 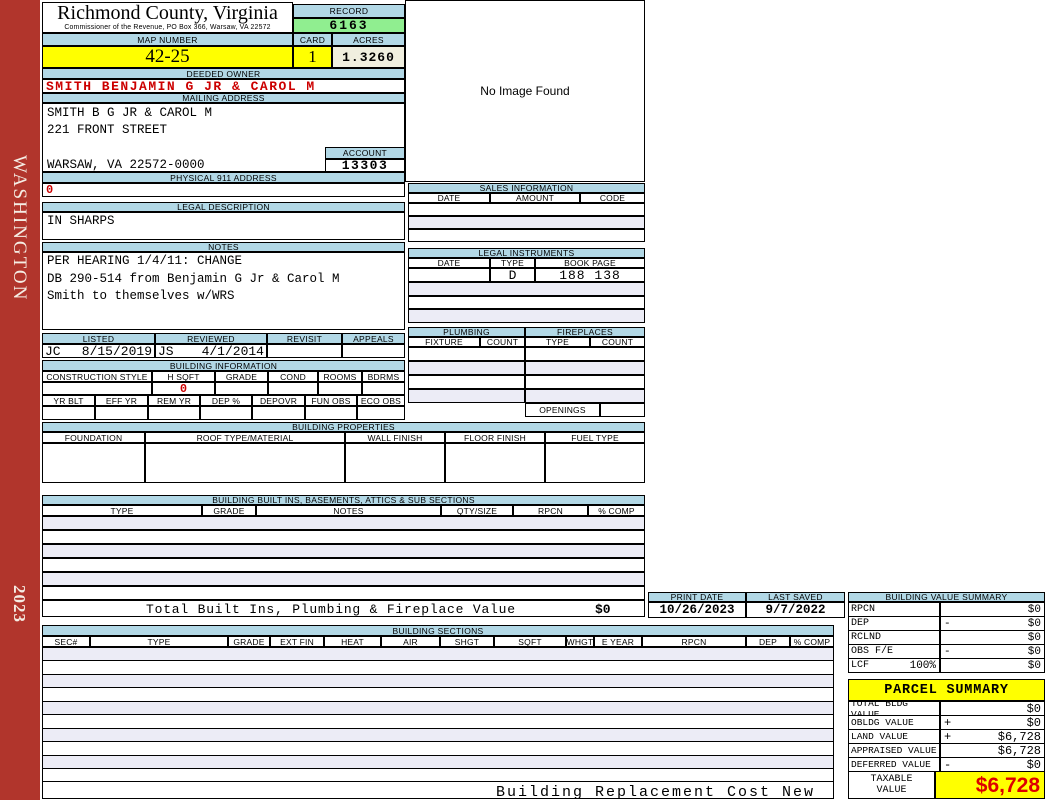 I want to click on bvs-rpcn-value-cell: $0, so click(x=992, y=609).